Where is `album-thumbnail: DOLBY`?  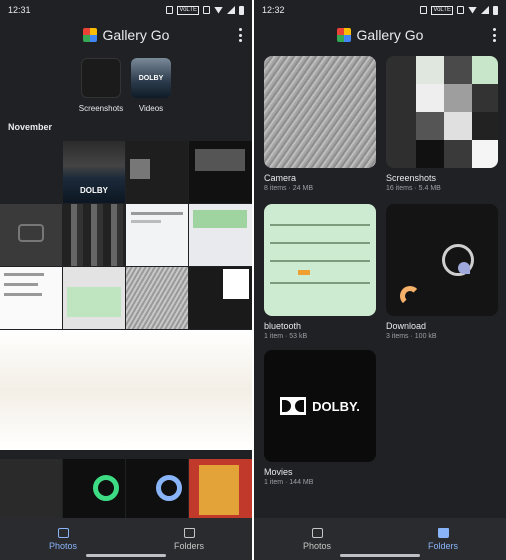
album-thumbnail: DOLBY is located at coordinates (151, 78).